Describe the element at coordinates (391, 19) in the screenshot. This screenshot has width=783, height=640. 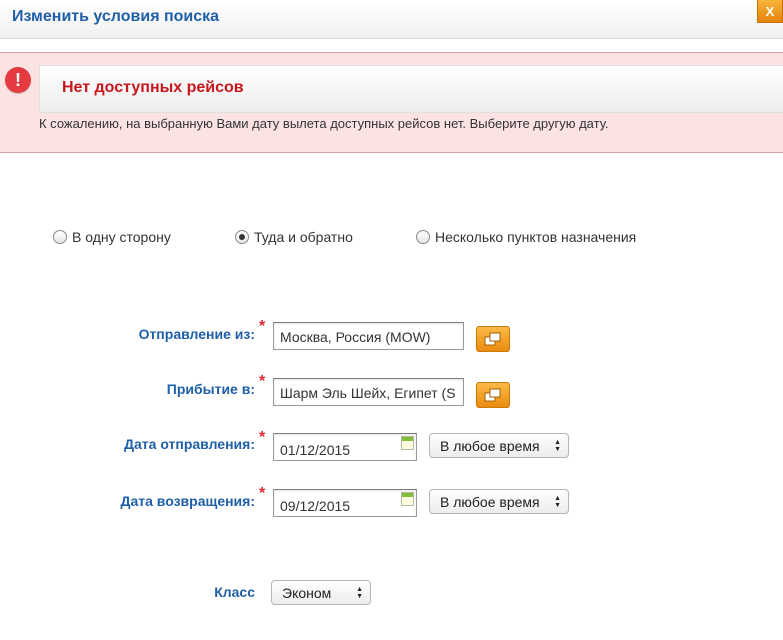
I see `dialog-header: Изменить условия поиска X` at that location.